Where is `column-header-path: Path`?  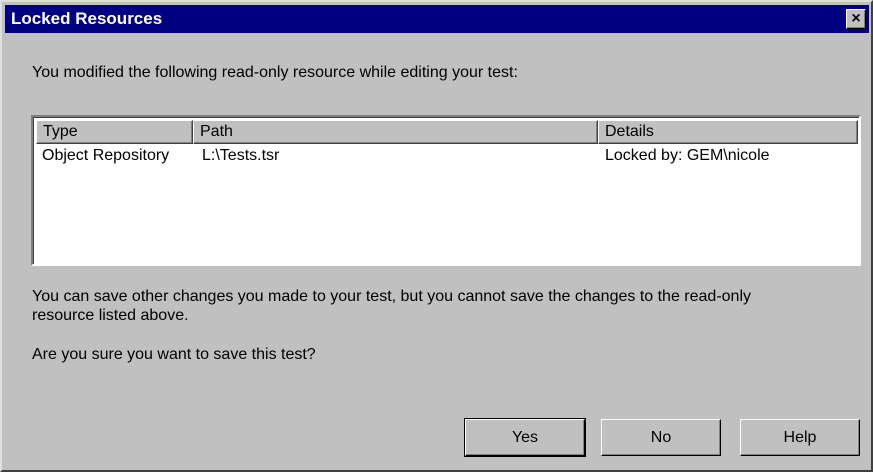 column-header-path: Path is located at coordinates (395, 132).